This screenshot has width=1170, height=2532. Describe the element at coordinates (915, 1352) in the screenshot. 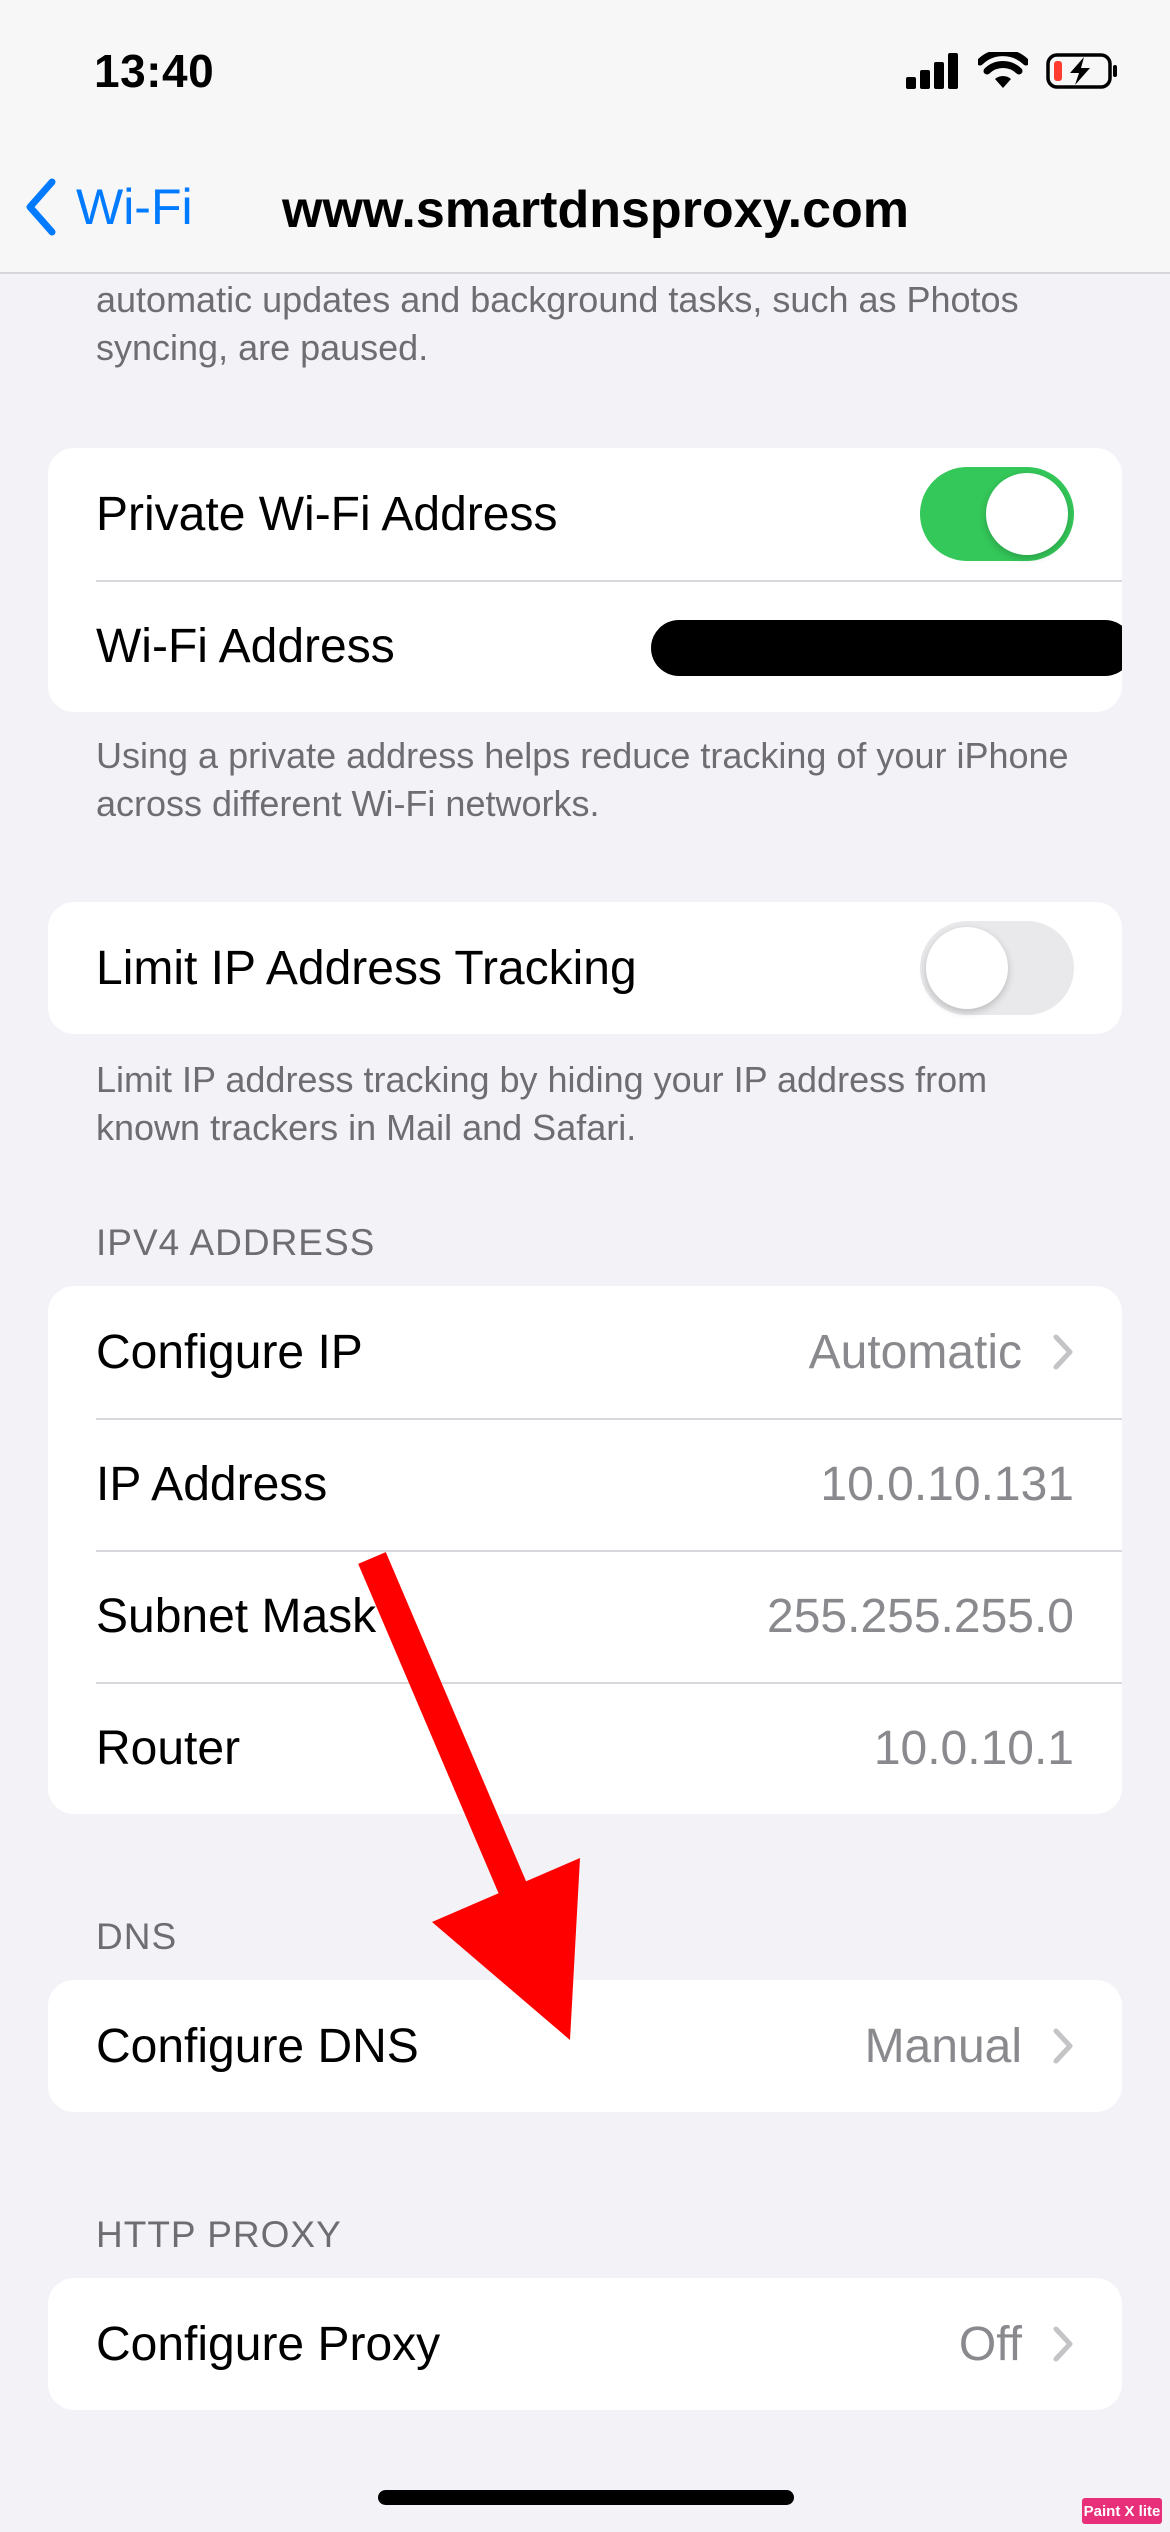

I see `configure-ip-value: Automatic` at that location.